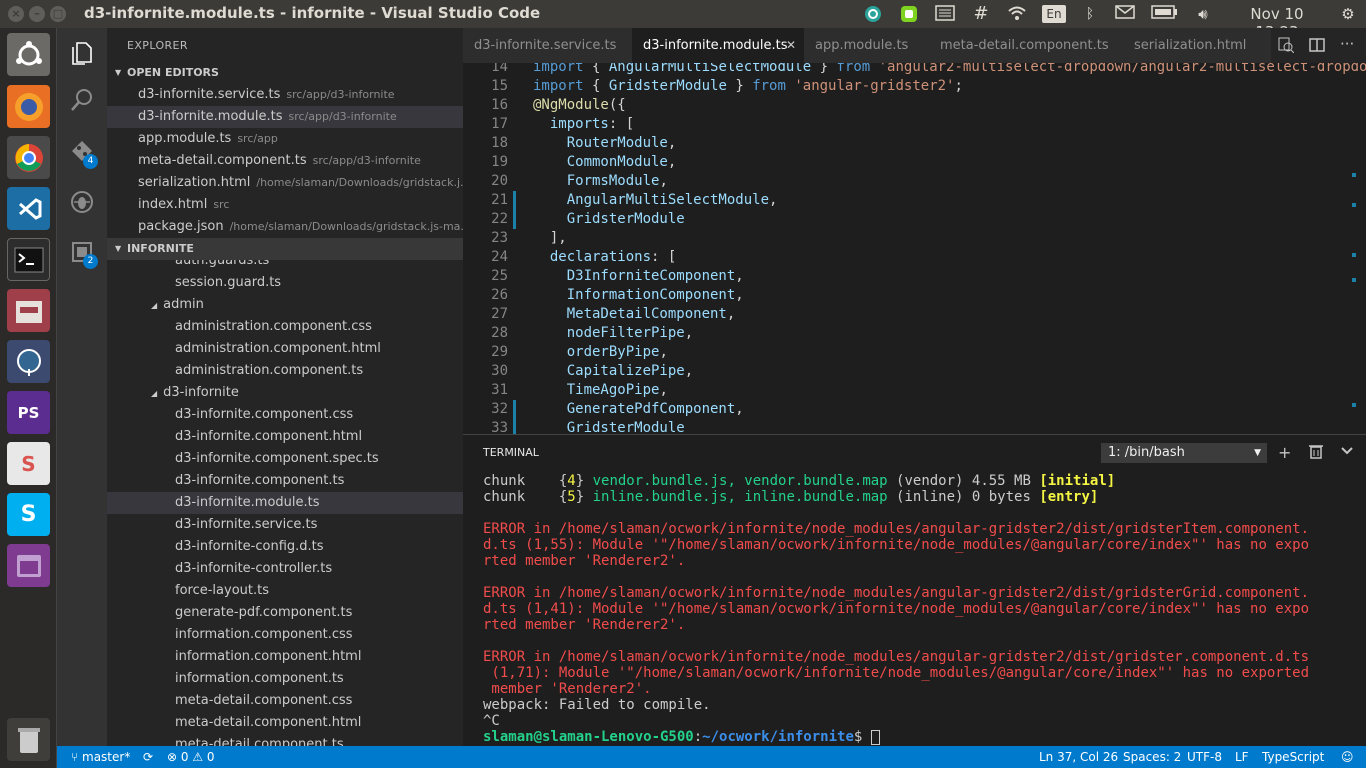 The height and width of the screenshot is (768, 1366). I want to click on source-control-icon: 4, so click(82, 152).